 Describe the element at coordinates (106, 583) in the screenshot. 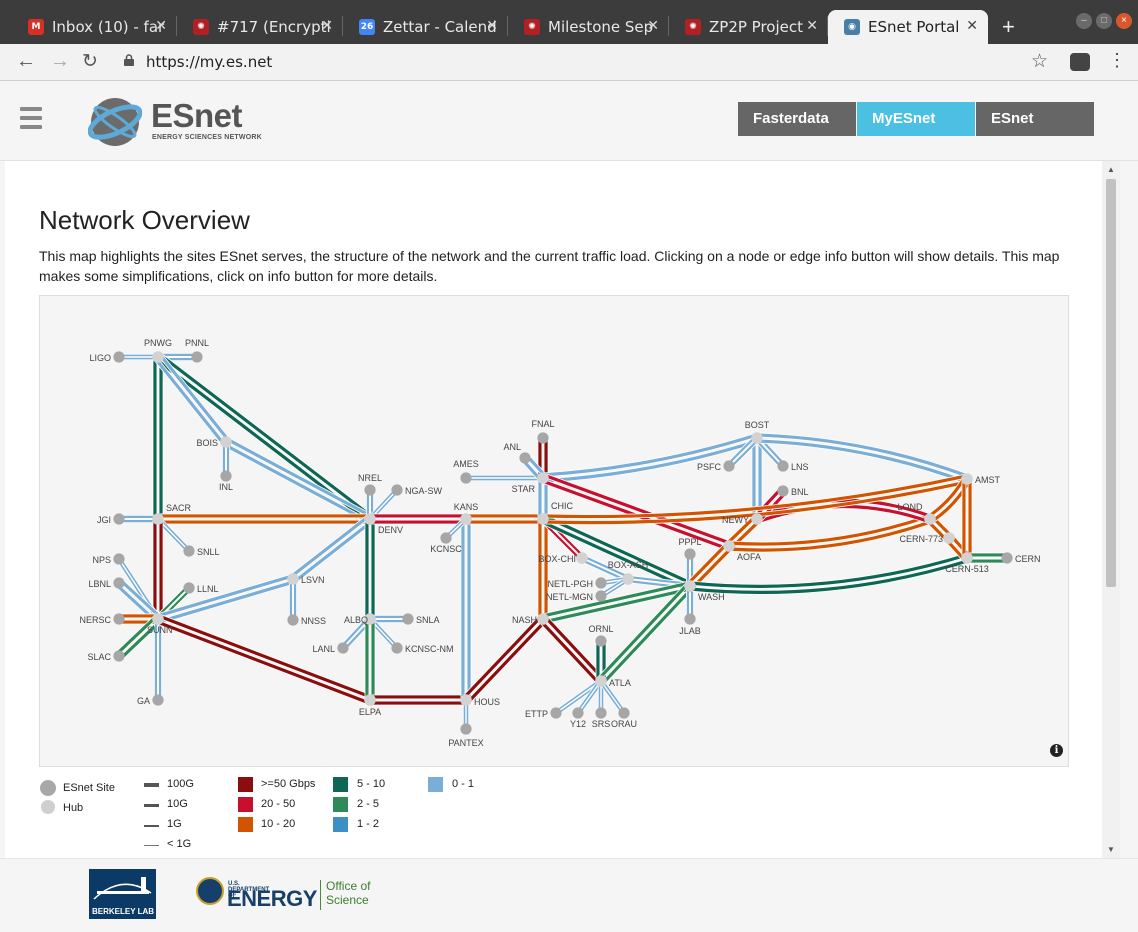

I see `node-lbnl: LBNL` at that location.